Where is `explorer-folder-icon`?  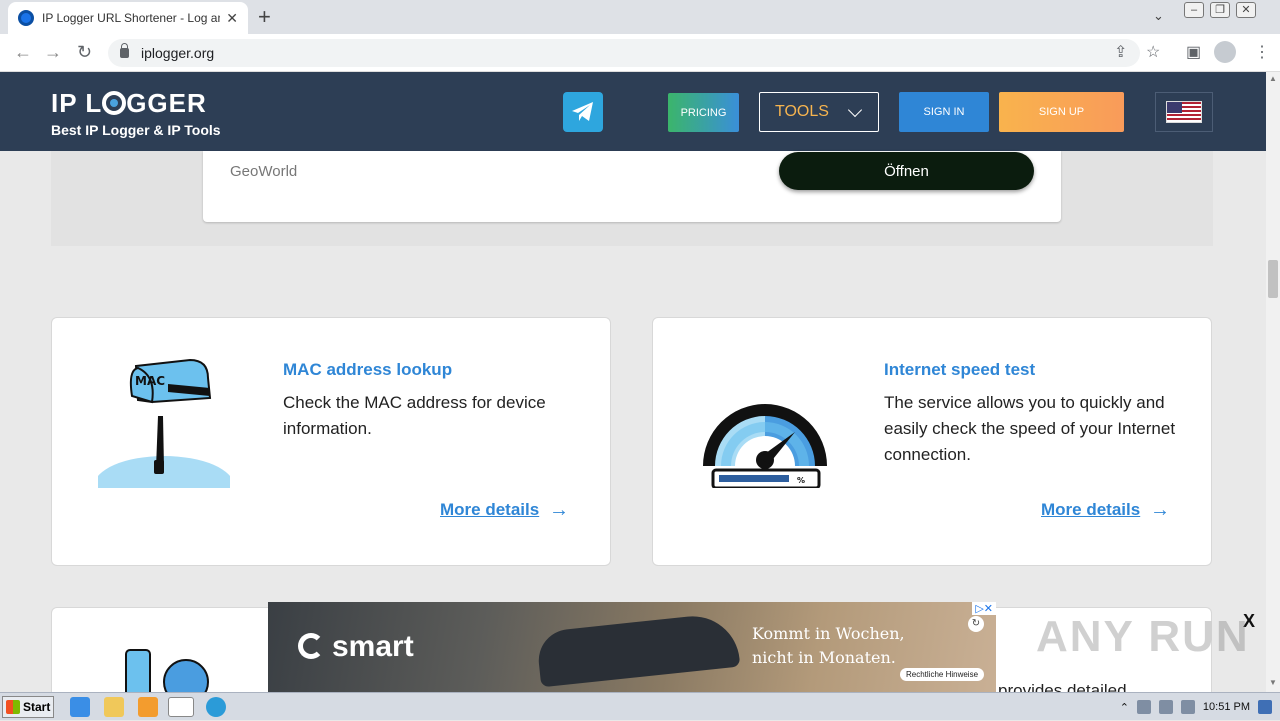 explorer-folder-icon is located at coordinates (114, 707).